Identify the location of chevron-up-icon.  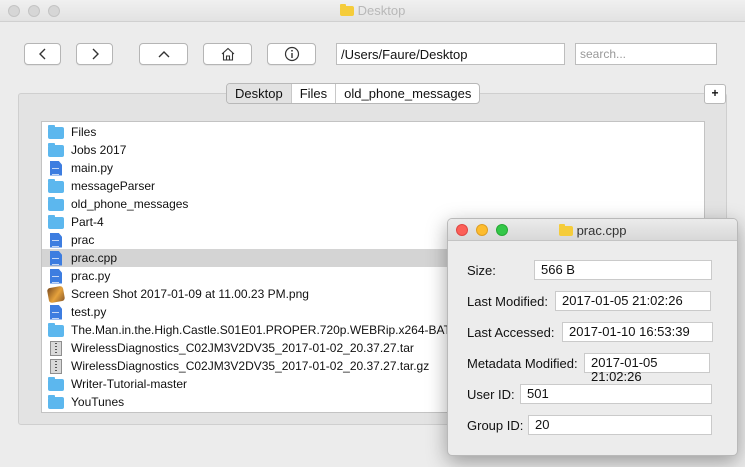
(163, 54).